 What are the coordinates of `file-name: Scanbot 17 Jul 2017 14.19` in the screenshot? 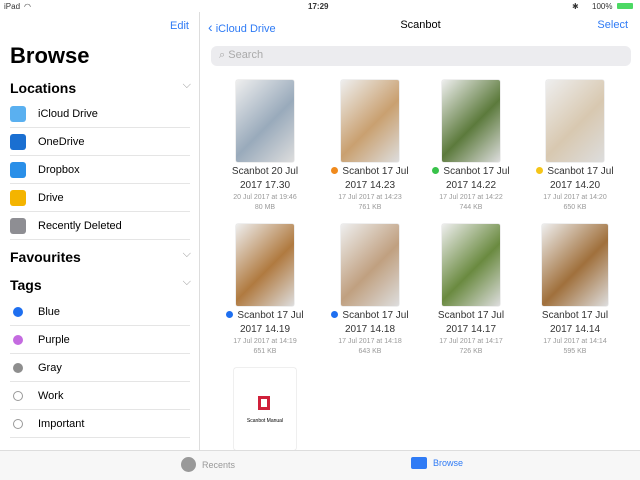 It's located at (265, 323).